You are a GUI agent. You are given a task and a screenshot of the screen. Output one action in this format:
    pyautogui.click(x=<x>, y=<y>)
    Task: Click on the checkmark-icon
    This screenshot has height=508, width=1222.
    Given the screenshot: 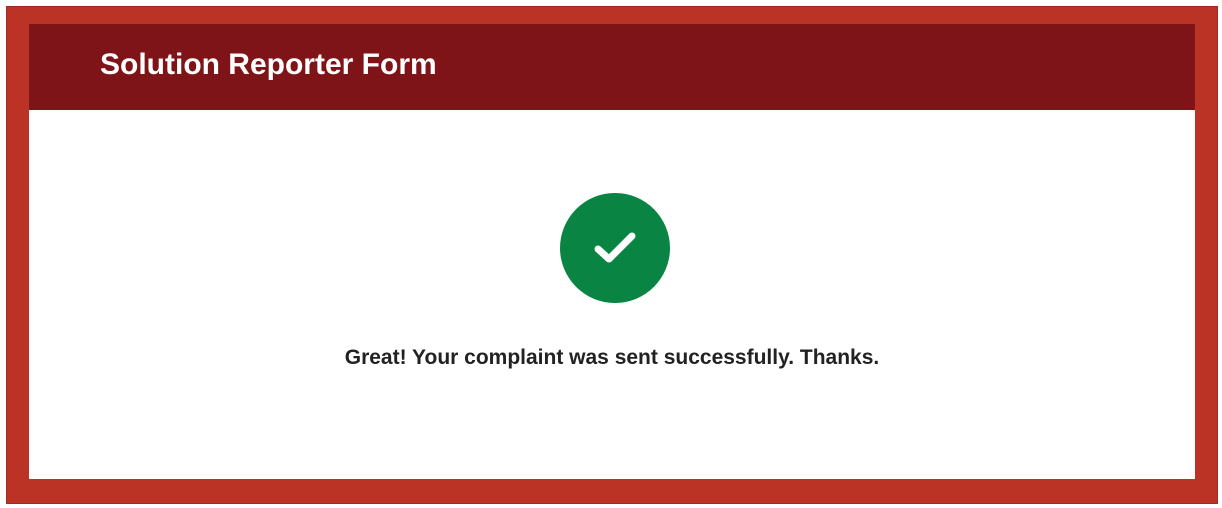 What is the action you would take?
    pyautogui.click(x=615, y=247)
    